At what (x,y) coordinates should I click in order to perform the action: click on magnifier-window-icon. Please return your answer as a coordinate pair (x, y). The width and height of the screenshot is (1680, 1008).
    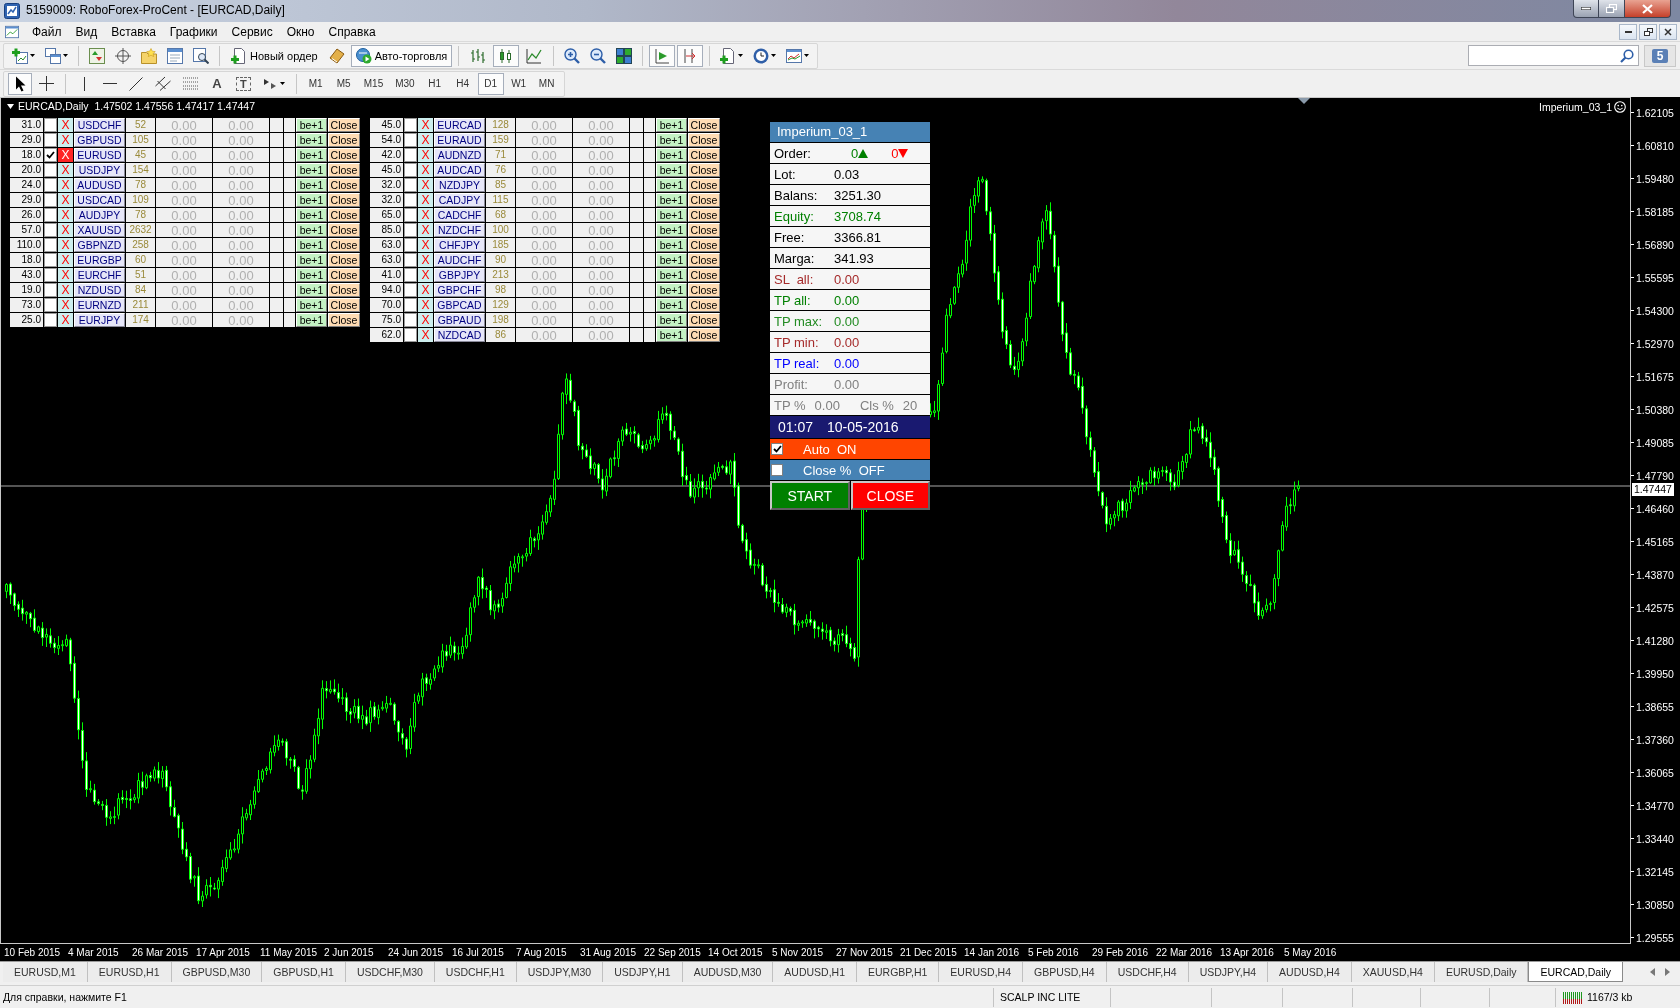
    Looking at the image, I should click on (201, 55).